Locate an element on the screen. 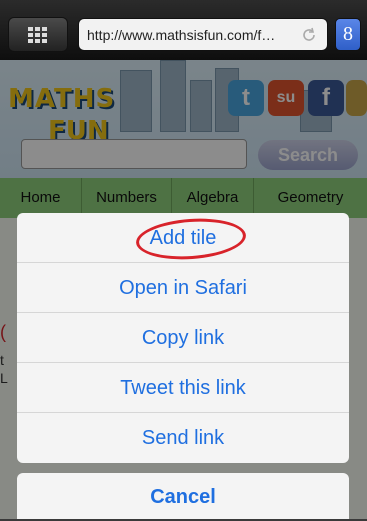 This screenshot has width=367, height=521. copy-link-button: Copy link is located at coordinates (183, 338).